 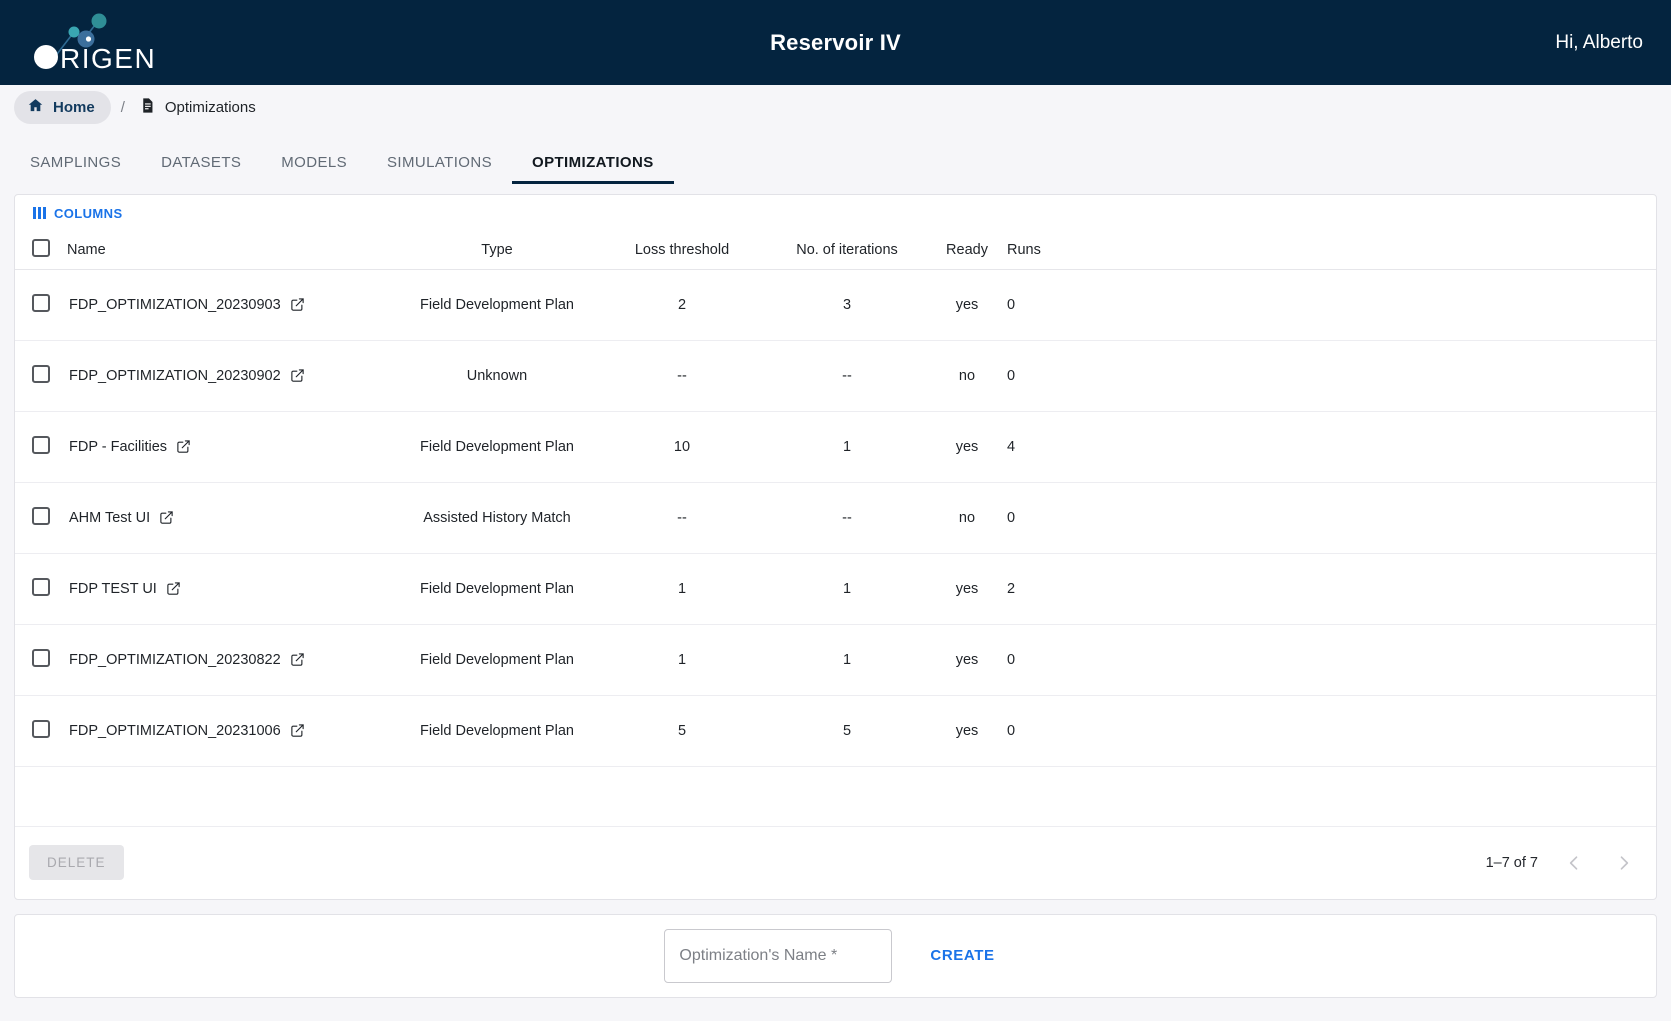 What do you see at coordinates (78, 213) in the screenshot?
I see `columns-button: COLUMNS` at bounding box center [78, 213].